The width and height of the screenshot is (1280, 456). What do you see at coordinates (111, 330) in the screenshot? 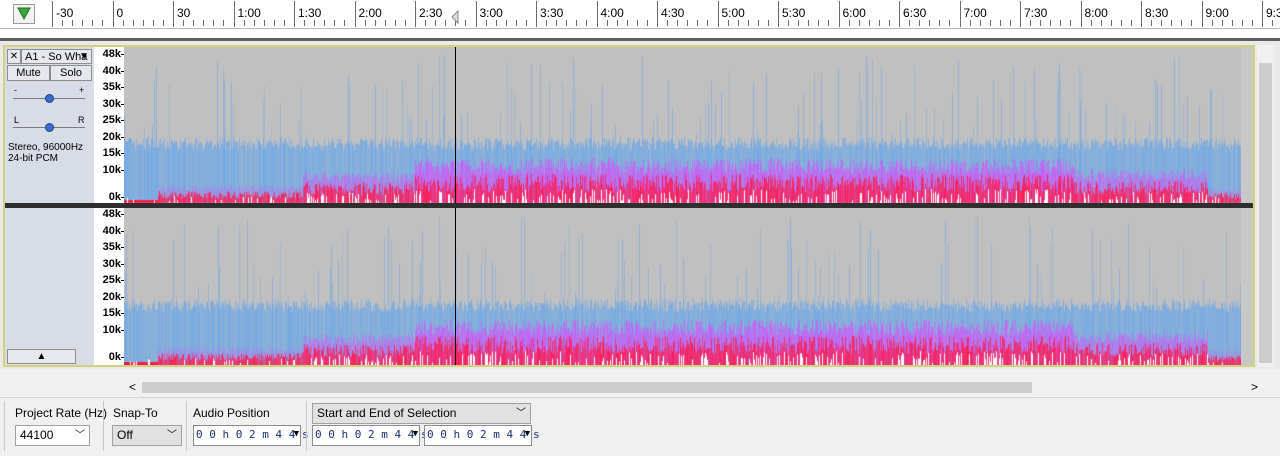
I see `frequency-label: 10k` at bounding box center [111, 330].